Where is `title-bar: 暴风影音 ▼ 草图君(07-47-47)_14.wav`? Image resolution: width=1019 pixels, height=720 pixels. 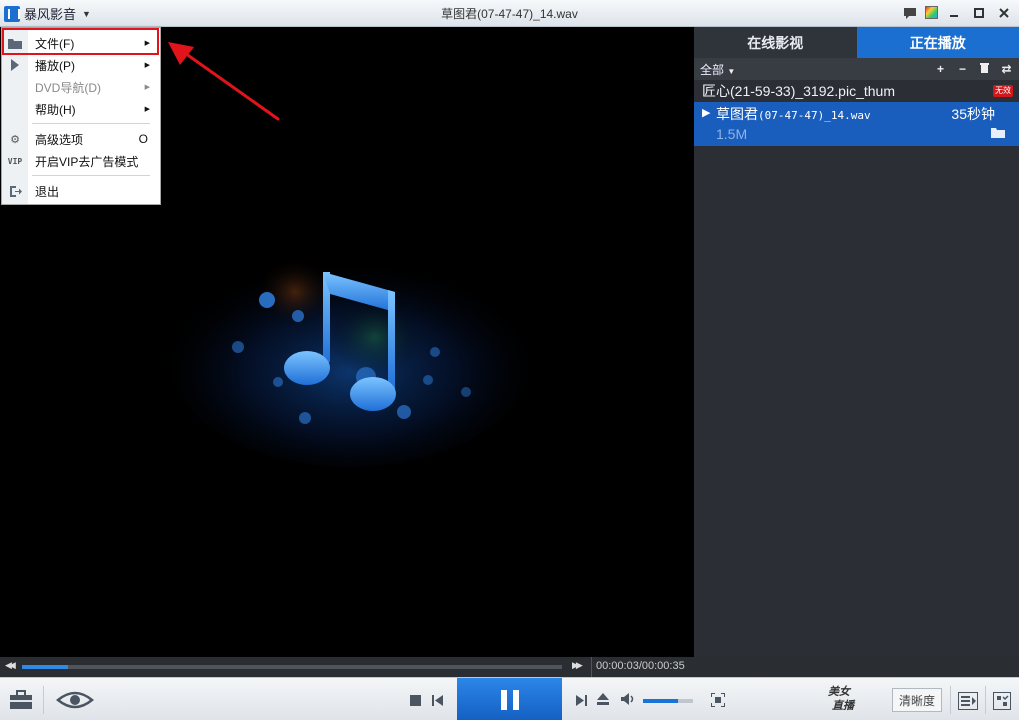 title-bar: 暴风影音 ▼ 草图君(07-47-47)_14.wav is located at coordinates (509, 13).